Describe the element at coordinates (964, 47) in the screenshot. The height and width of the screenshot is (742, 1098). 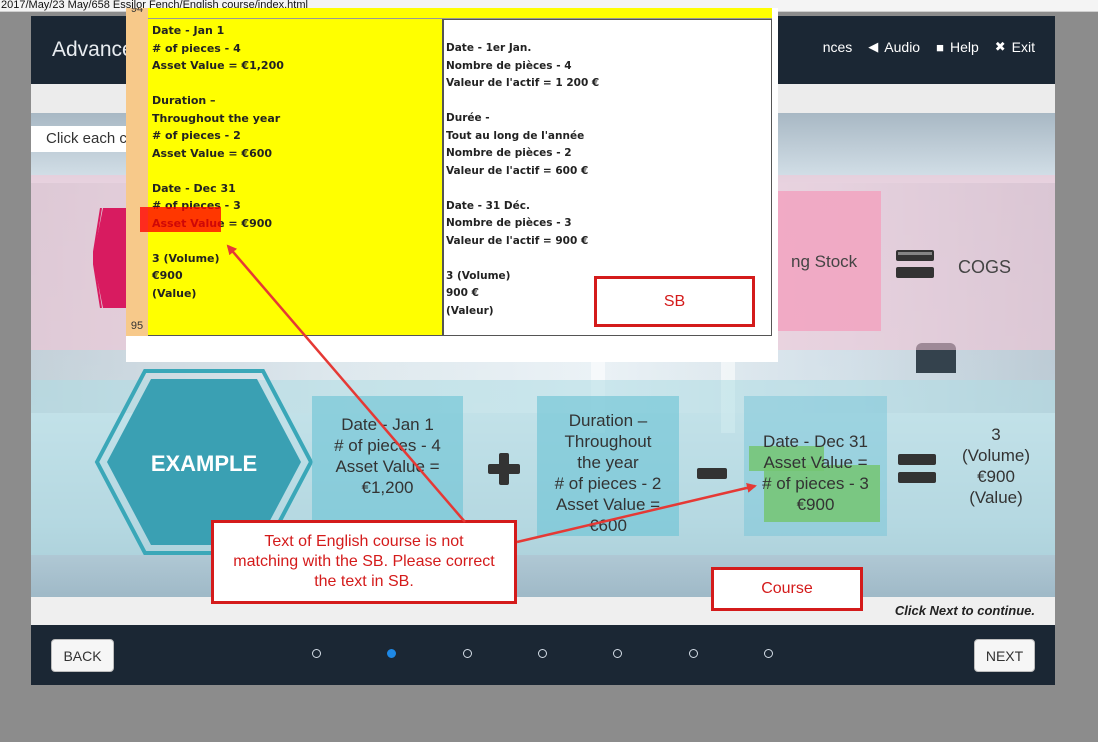
I see `menu-item-label: Help` at that location.